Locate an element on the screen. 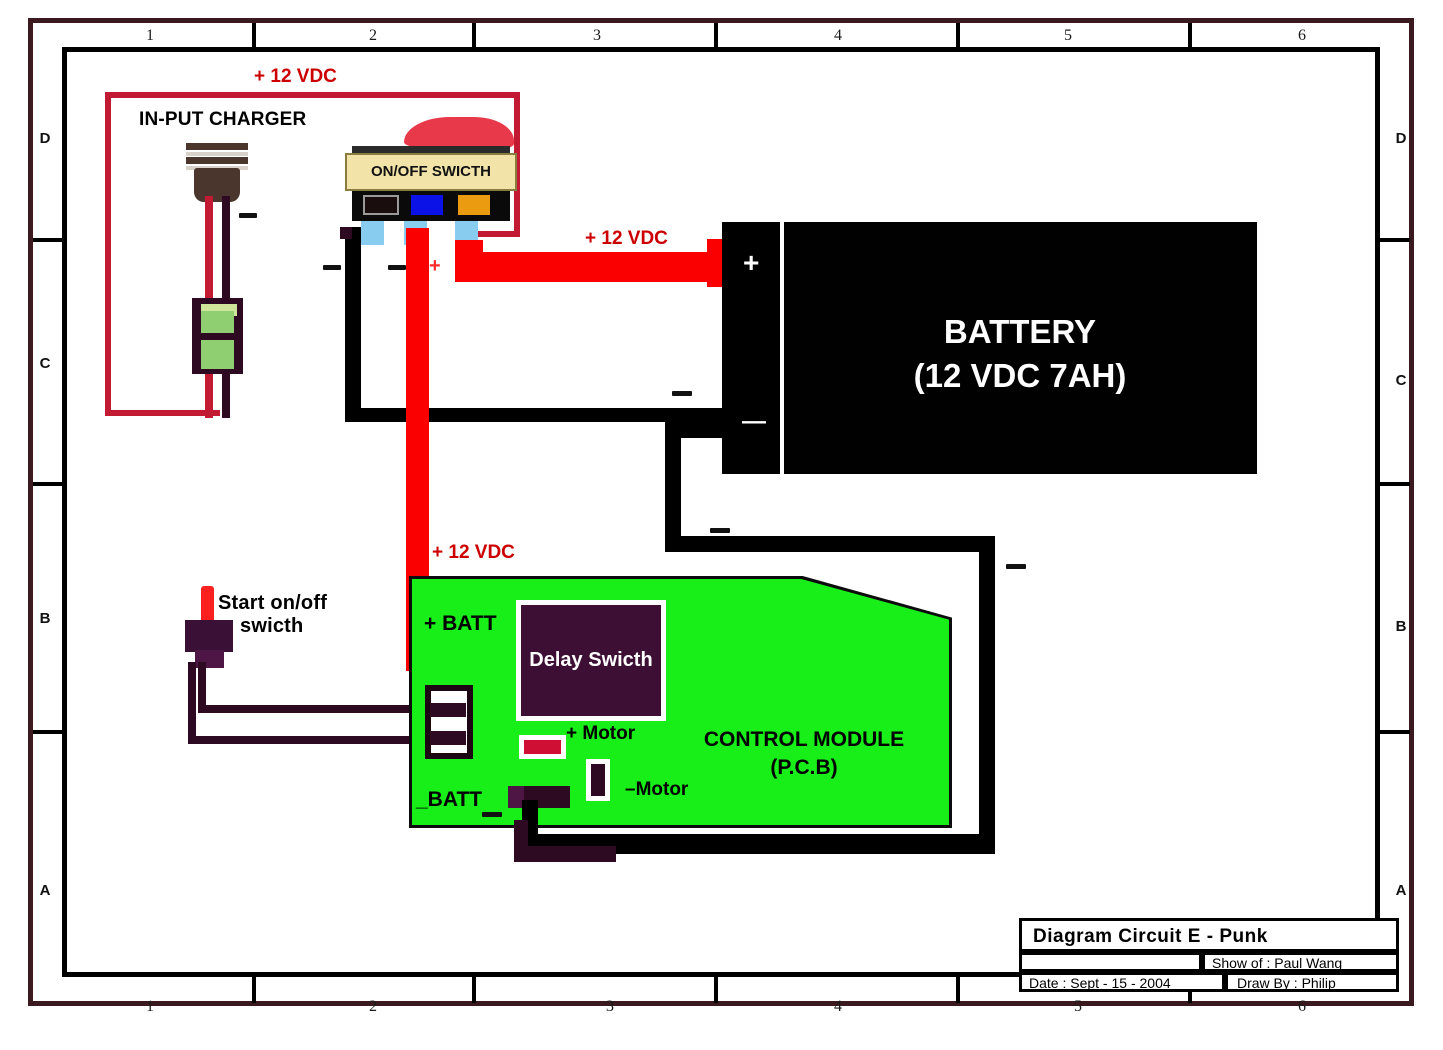 The height and width of the screenshot is (1050, 1443). title-block-show-of: Show of : Paul Wang is located at coordinates (1277, 963).